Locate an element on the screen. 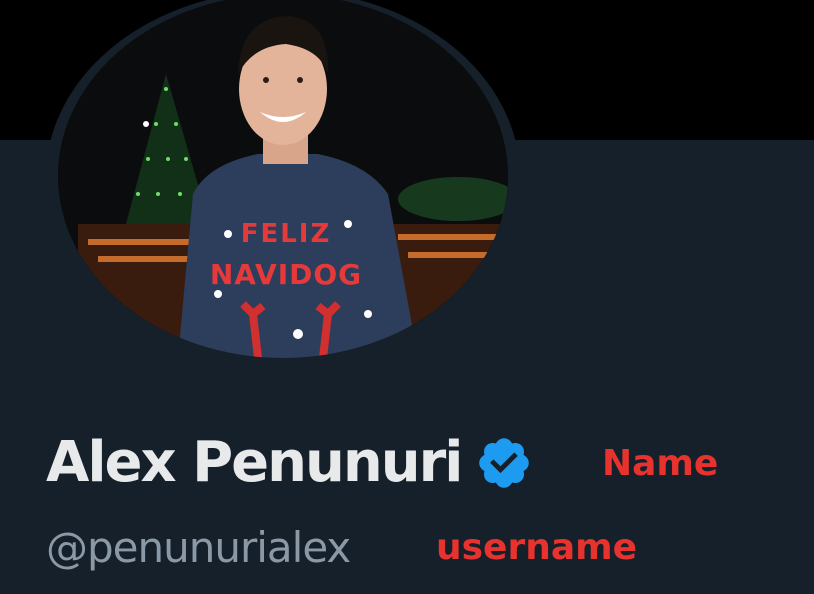 This screenshot has width=814, height=594. sweater-text-line2: NAVIDOG is located at coordinates (286, 274).